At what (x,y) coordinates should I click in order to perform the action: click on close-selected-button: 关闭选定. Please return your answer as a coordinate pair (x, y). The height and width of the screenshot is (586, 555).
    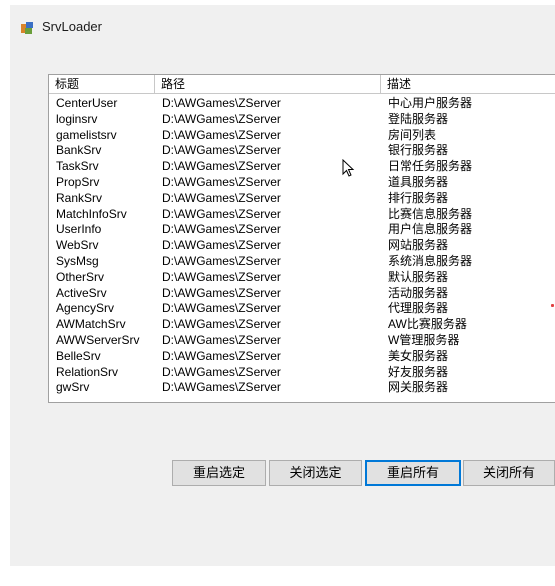
    Looking at the image, I should click on (315, 473).